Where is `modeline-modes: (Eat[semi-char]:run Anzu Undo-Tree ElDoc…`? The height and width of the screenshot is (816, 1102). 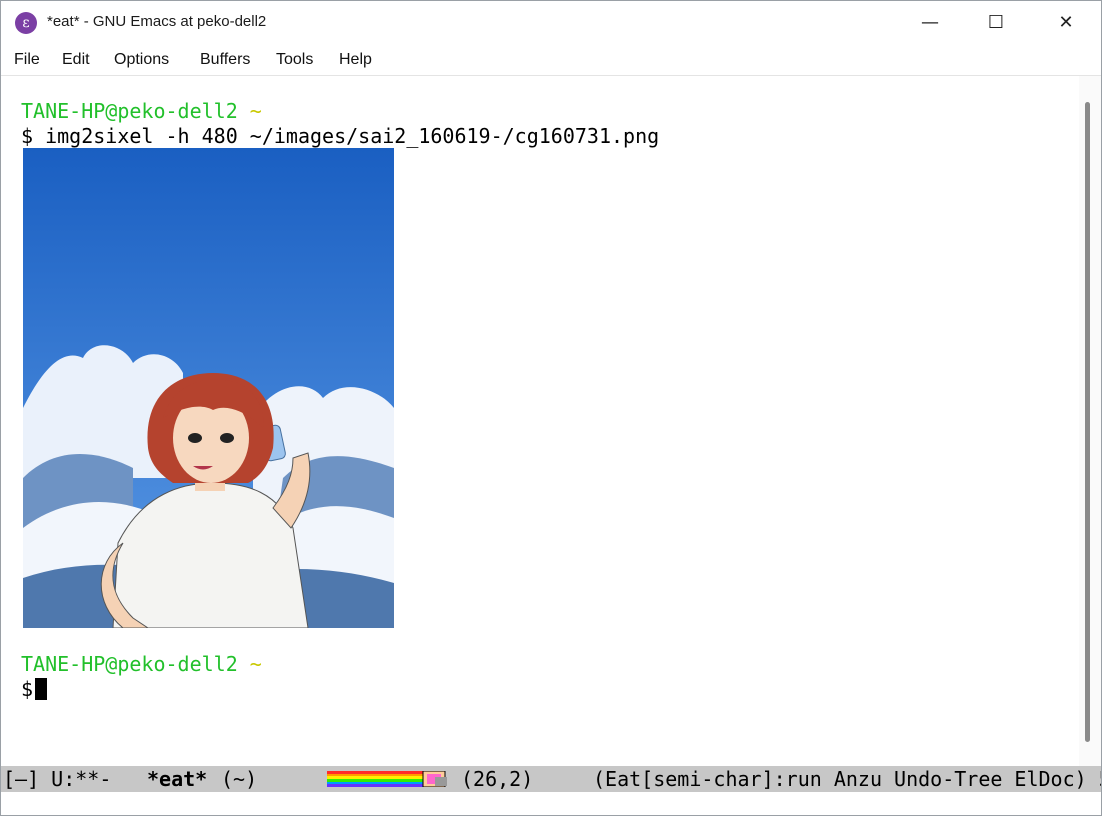 modeline-modes: (Eat[semi-char]:run Anzu Undo-Tree ElDoc… is located at coordinates (847, 779).